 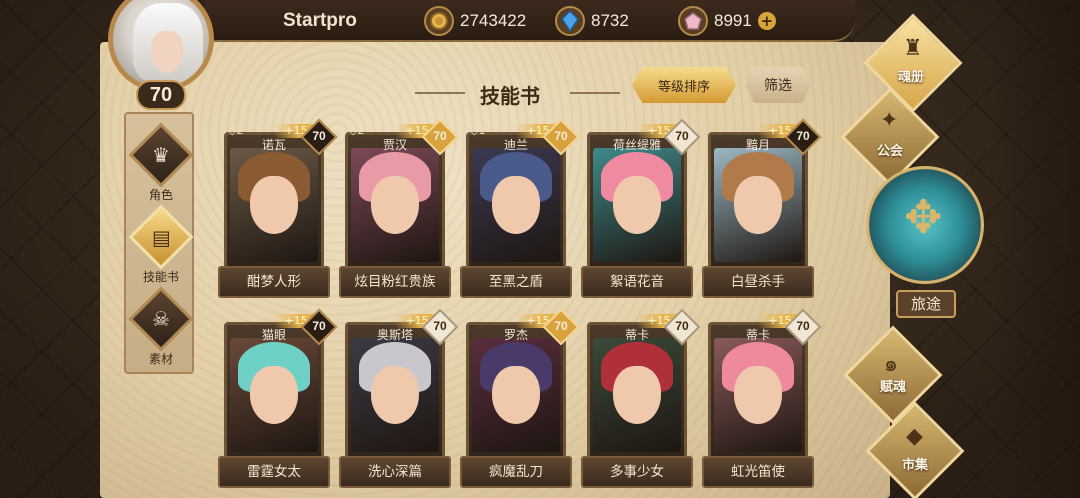 What do you see at coordinates (570, 21) in the screenshot?
I see `crystal-icon` at bounding box center [570, 21].